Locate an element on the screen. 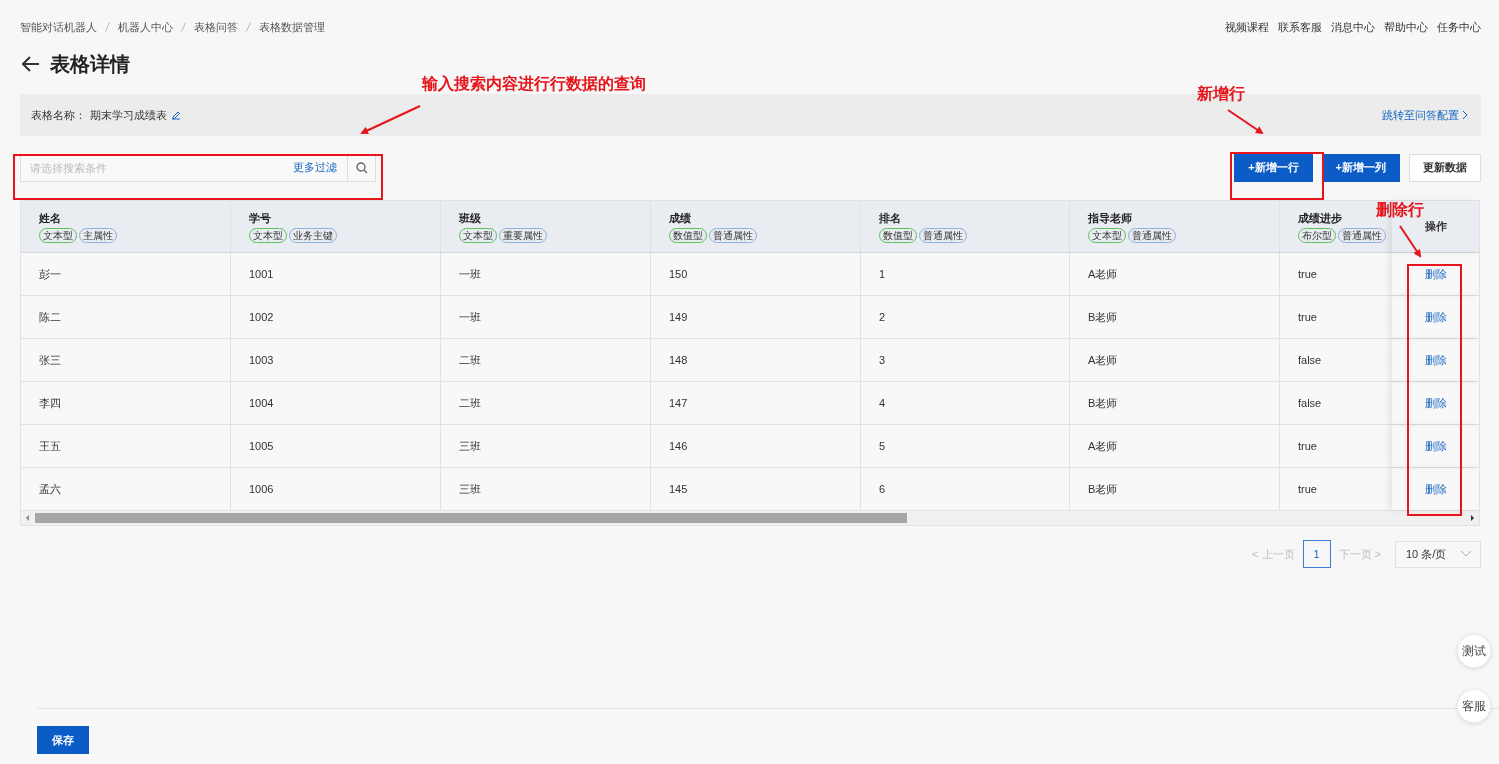 This screenshot has width=1499, height=764. table-cell: 6 is located at coordinates (965, 489).